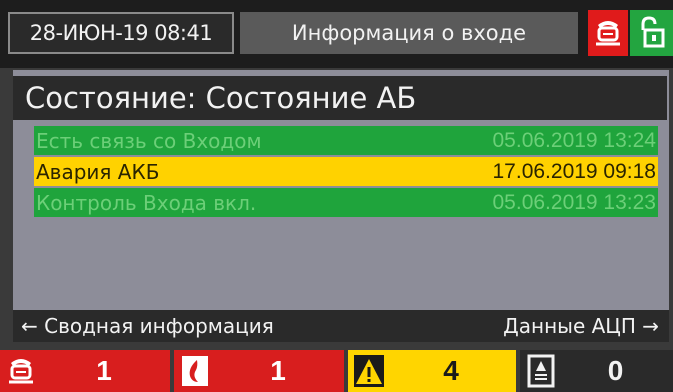  I want to click on nav-bar: ← Сводная информация Данные АЦП →, so click(341, 326).